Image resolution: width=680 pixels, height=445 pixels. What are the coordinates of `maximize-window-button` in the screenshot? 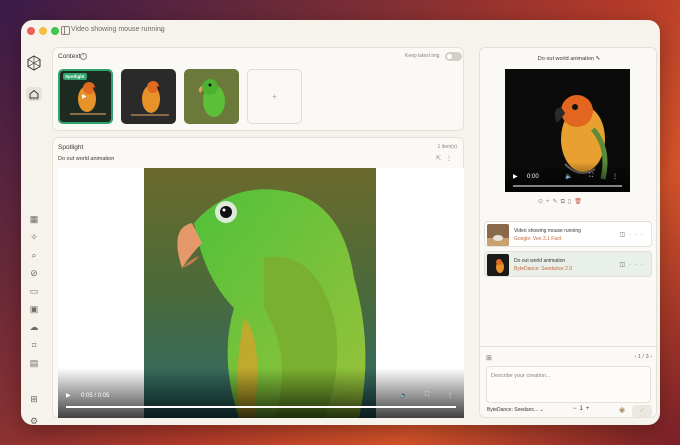 It's located at (55, 31).